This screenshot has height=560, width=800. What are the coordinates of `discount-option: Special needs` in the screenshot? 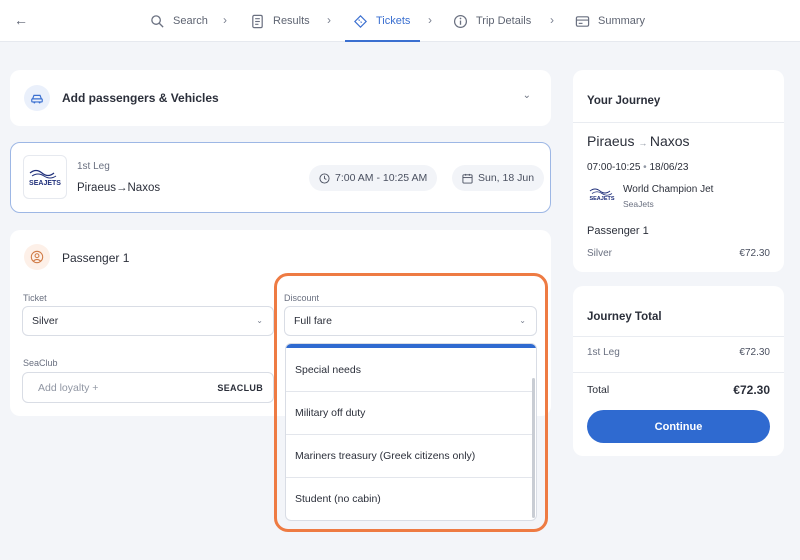 It's located at (410, 370).